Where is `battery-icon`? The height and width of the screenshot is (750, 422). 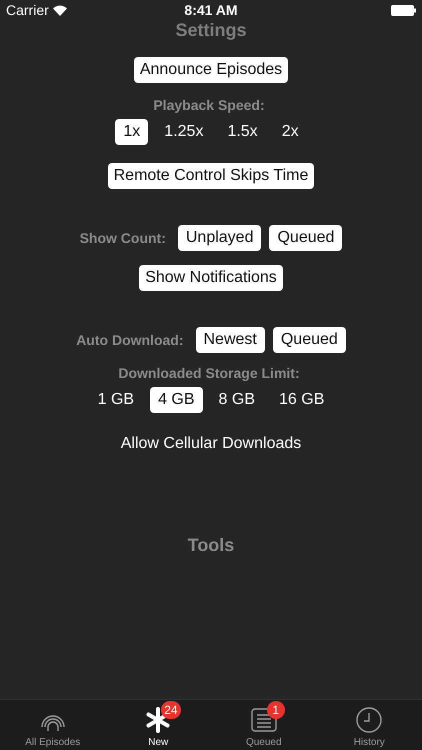 battery-icon is located at coordinates (403, 10).